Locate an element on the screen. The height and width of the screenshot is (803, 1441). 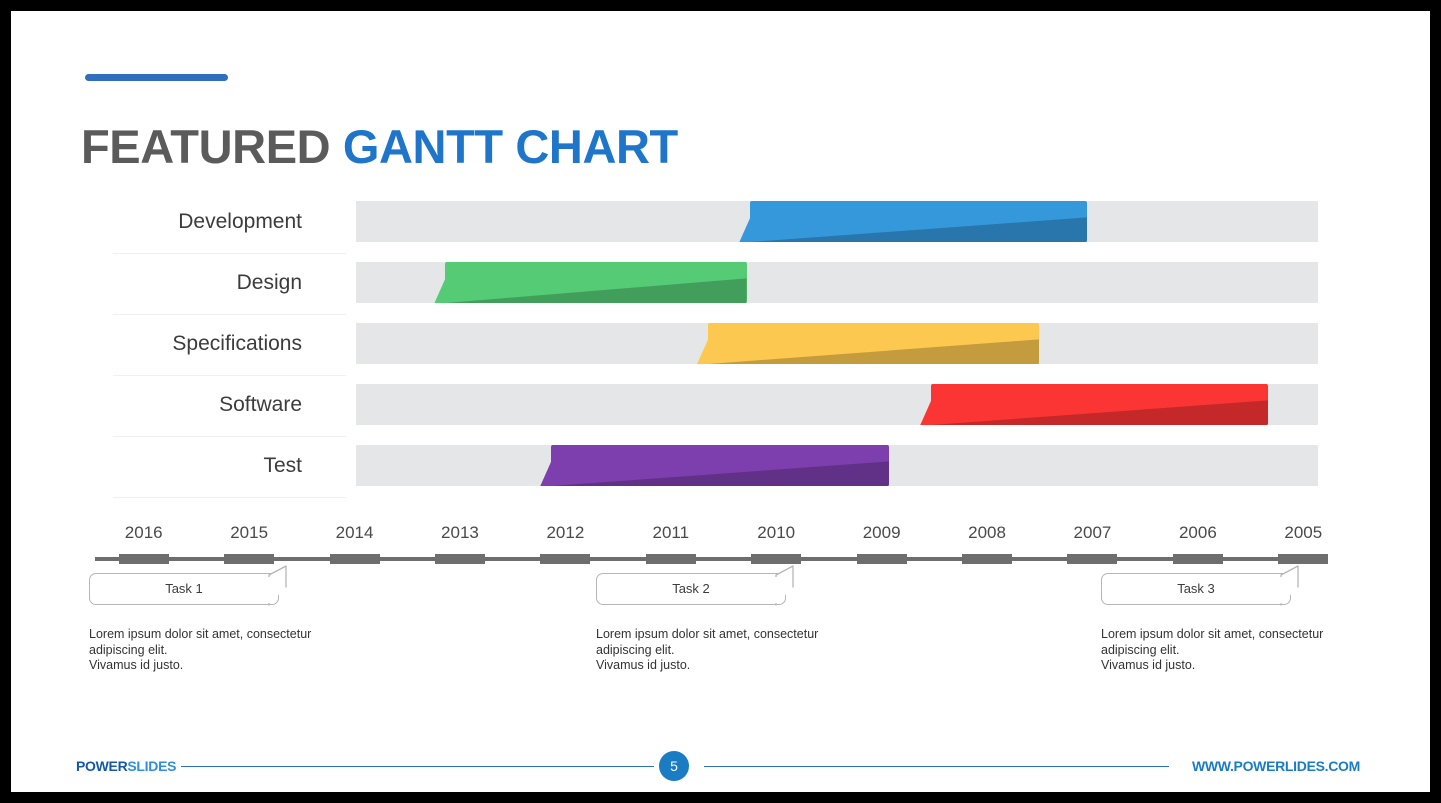
gantt-row: Development is located at coordinates (720, 231).